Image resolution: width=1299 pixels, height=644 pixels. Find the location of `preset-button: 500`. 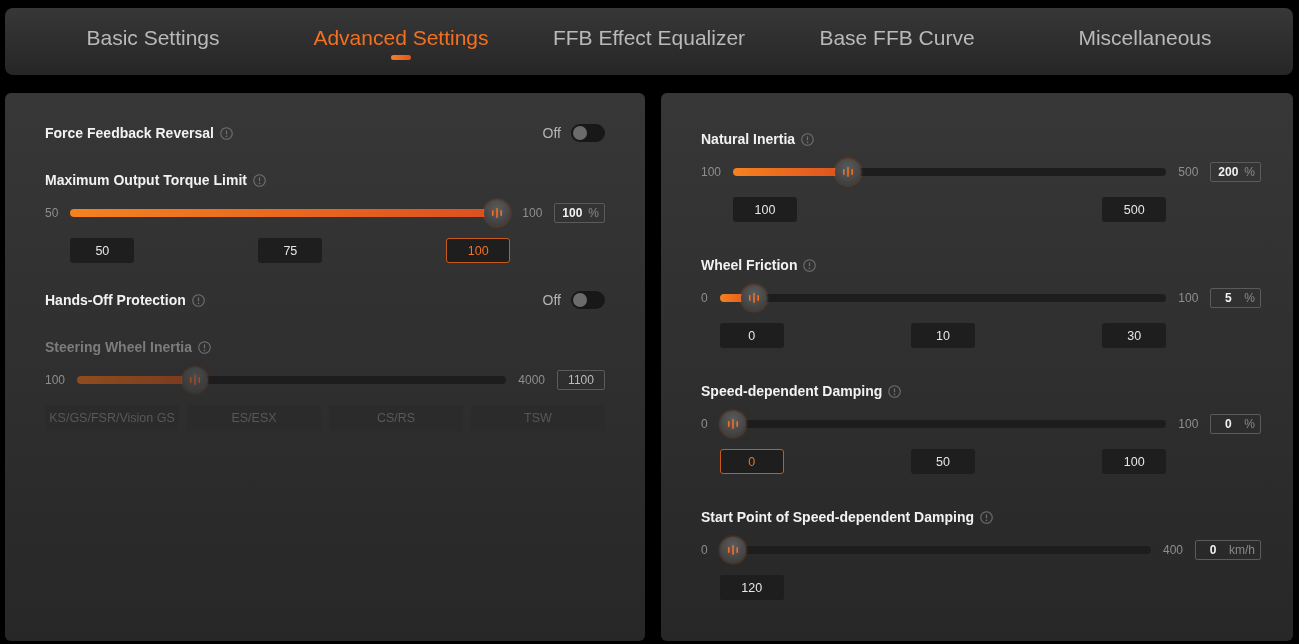

preset-button: 500 is located at coordinates (1134, 209).